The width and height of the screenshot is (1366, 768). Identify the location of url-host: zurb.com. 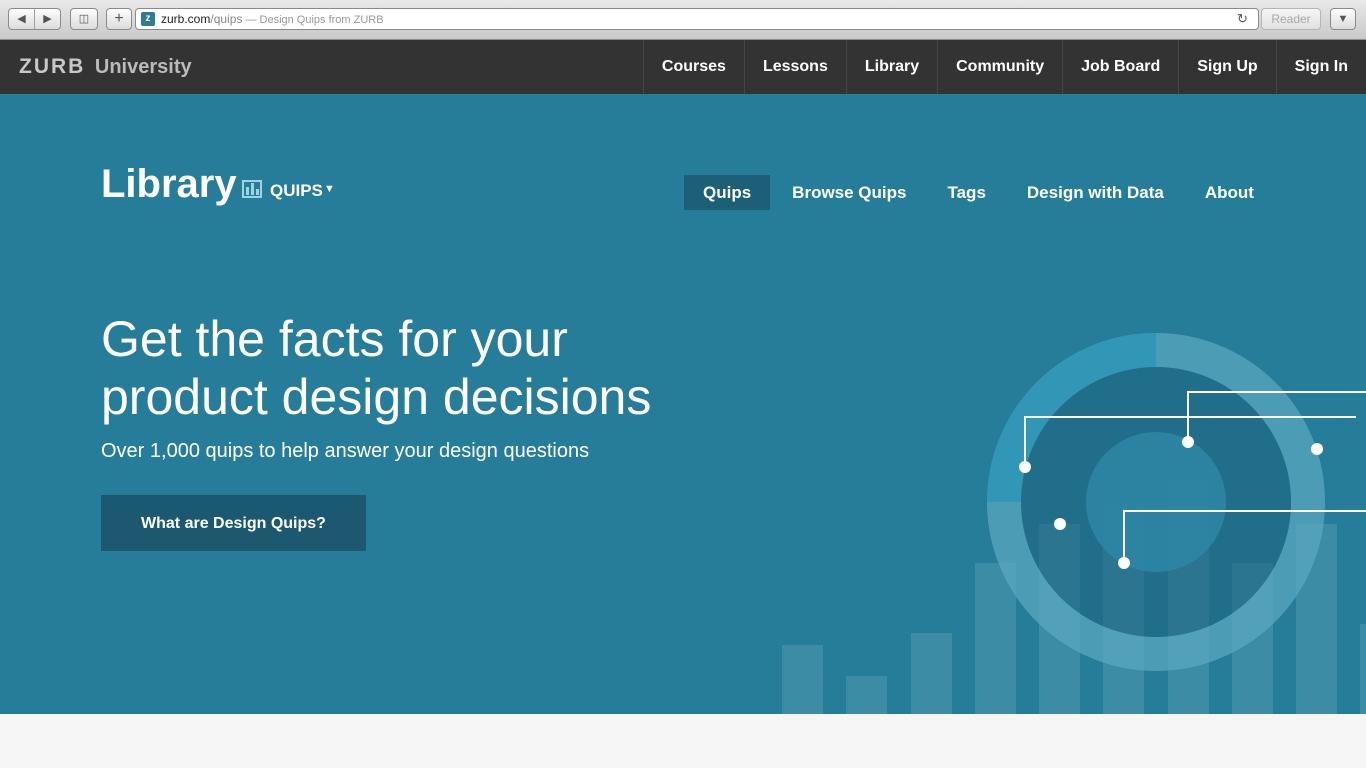
(186, 19).